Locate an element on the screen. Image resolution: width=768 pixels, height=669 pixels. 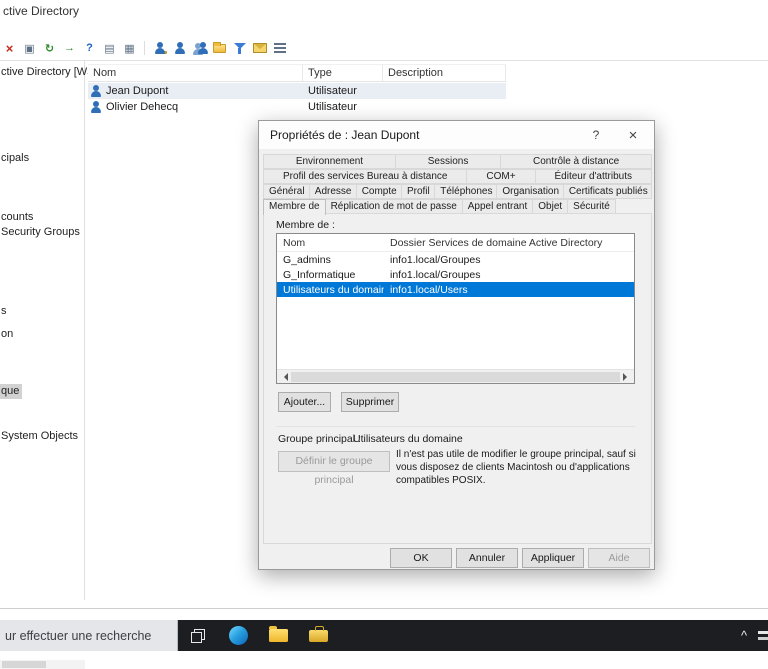
refresh-icon: ↻ is located at coordinates (49, 48).